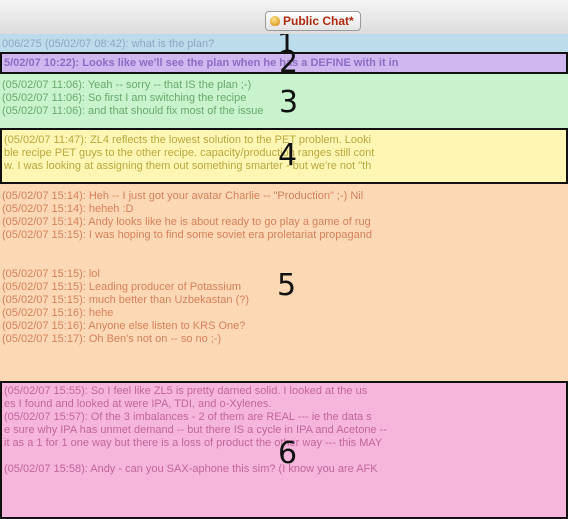 This screenshot has height=519, width=568. Describe the element at coordinates (288, 453) in the screenshot. I see `section-number-6: 6` at that location.